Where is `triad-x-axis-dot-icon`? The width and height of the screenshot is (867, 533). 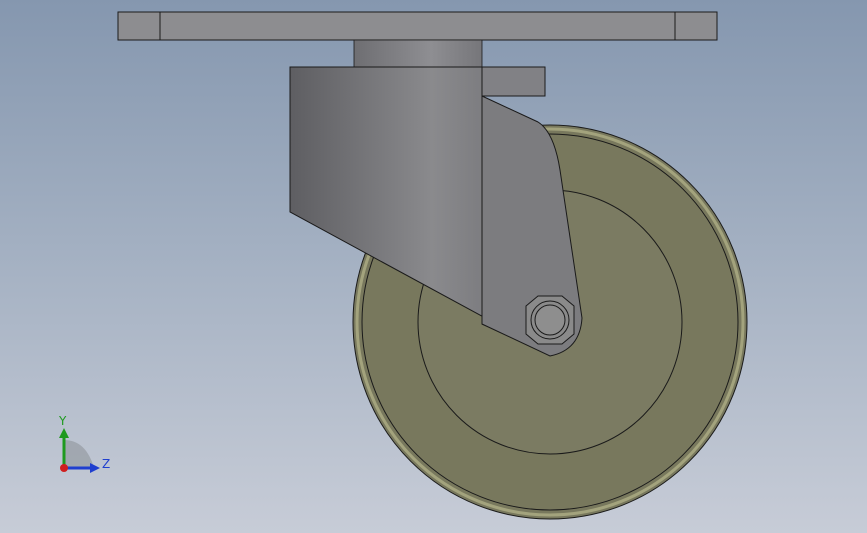
triad-x-axis-dot-icon is located at coordinates (64, 468).